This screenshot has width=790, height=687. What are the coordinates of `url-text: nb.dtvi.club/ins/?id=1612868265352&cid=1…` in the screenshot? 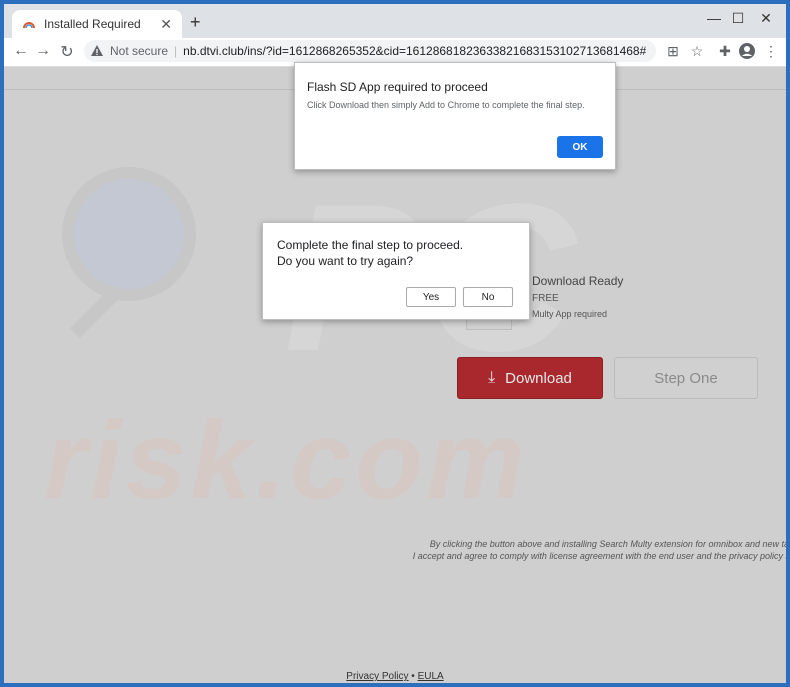 It's located at (414, 51).